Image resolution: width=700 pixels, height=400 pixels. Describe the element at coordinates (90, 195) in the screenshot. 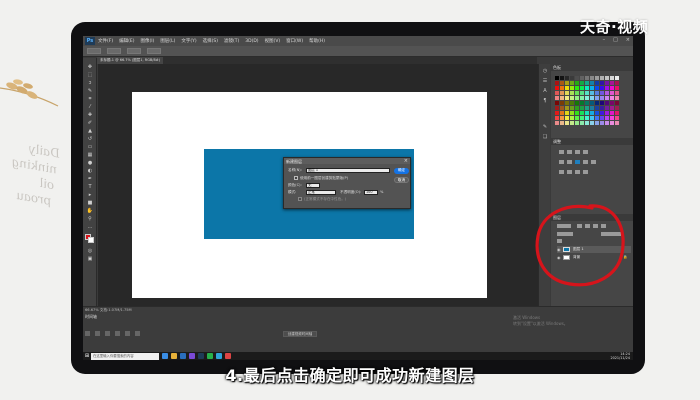

I see `path-select-tool-icon: ▸` at that location.